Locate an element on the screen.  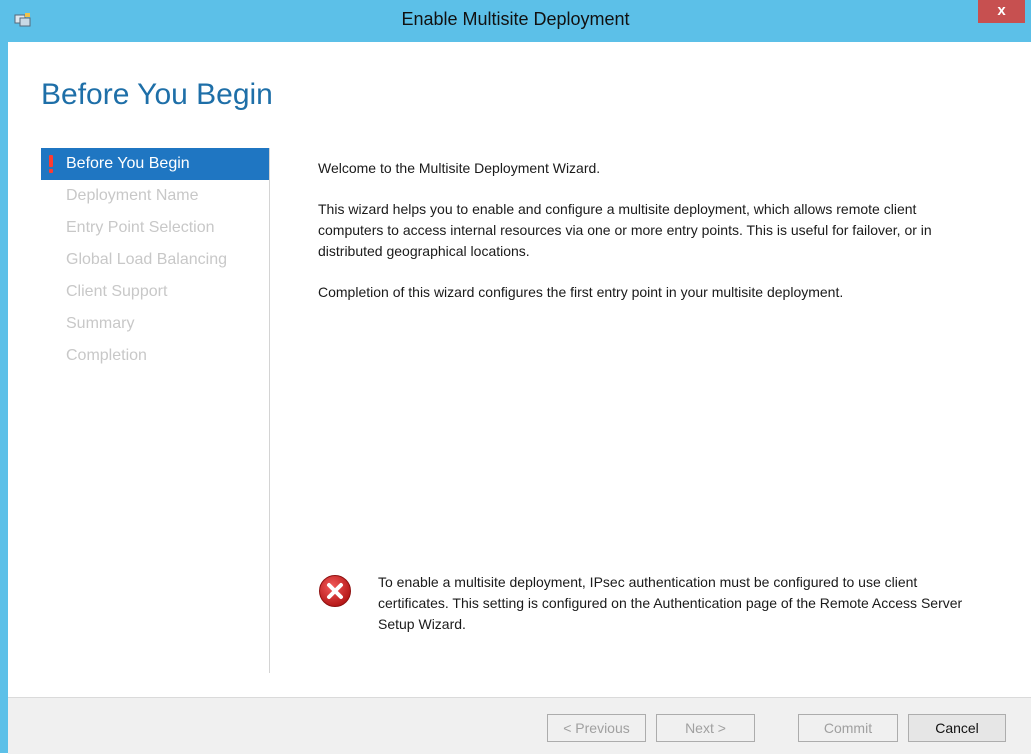
nav-item-summary: Summary is located at coordinates (155, 324).